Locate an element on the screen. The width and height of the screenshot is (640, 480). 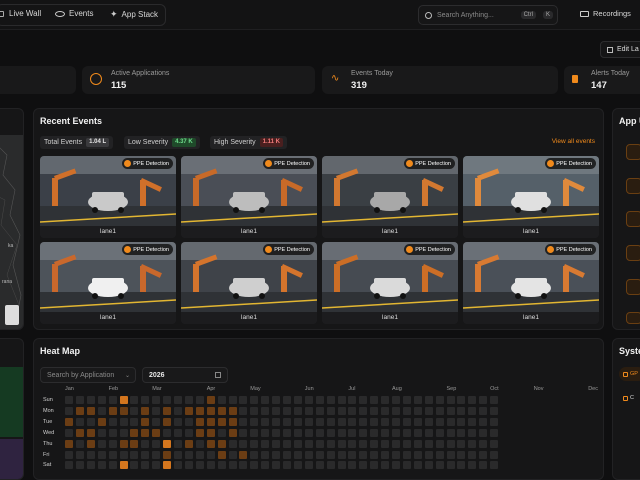
system-item-gpu: GP is located at coordinates (629, 374).